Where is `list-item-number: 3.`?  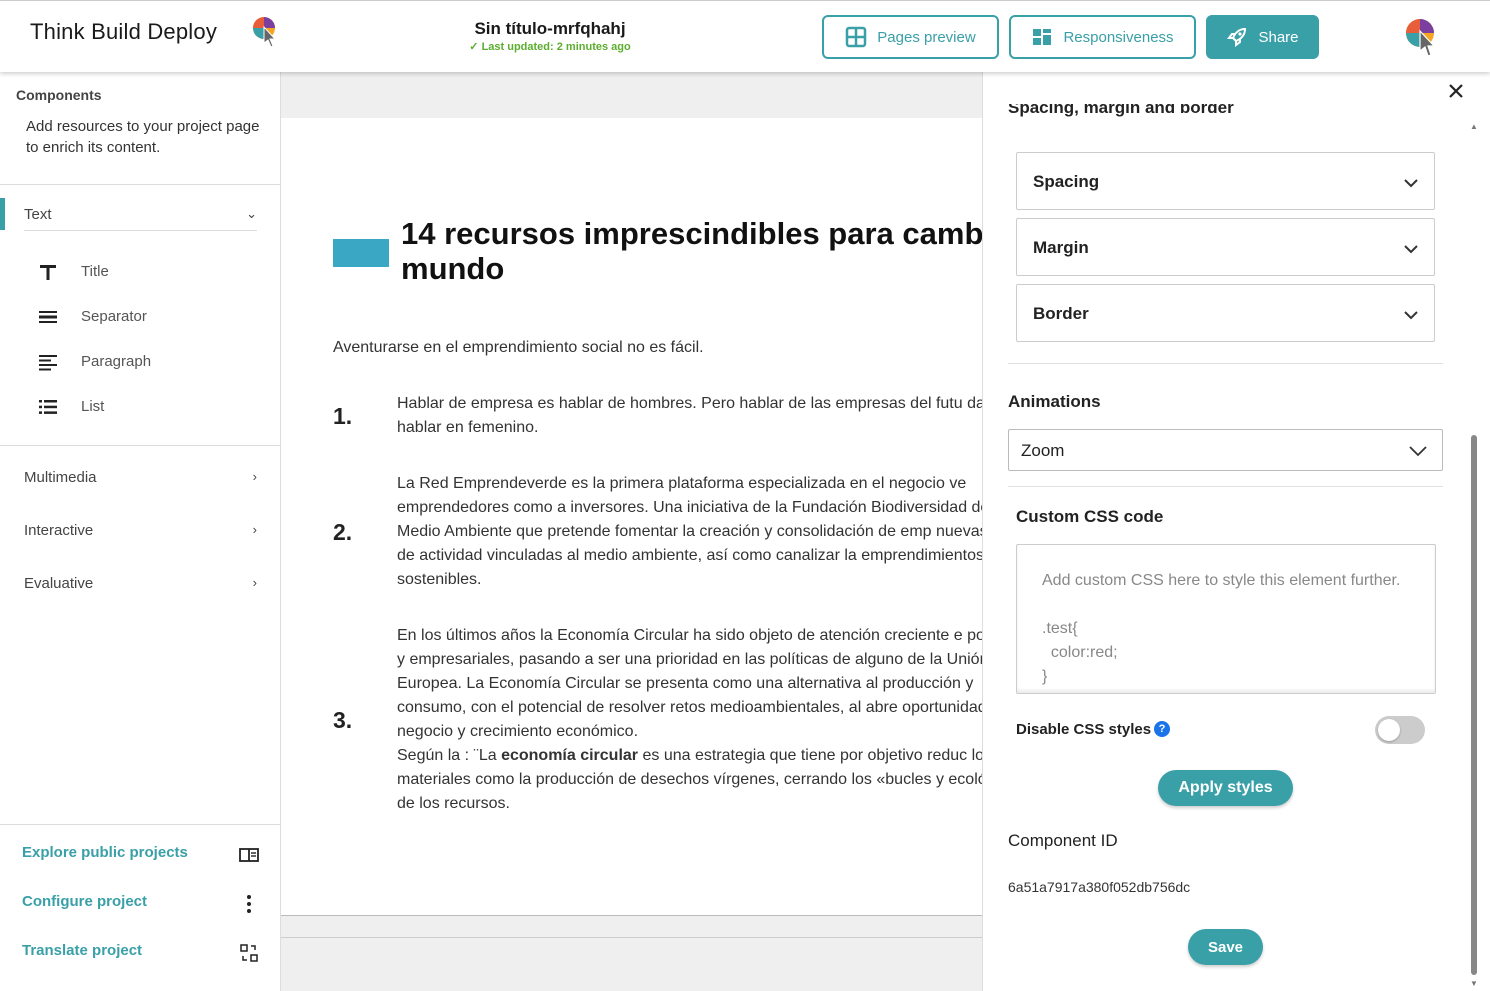
list-item-number: 3. is located at coordinates (343, 720).